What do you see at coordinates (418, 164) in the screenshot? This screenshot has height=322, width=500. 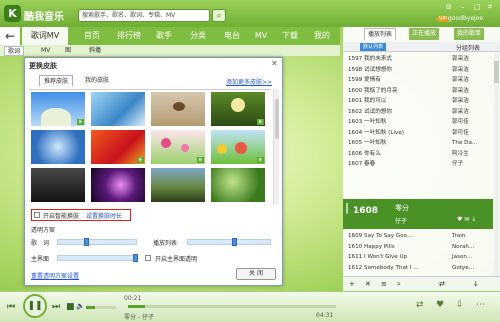 I see `playlist-row: 1607 春春 仔子` at bounding box center [418, 164].